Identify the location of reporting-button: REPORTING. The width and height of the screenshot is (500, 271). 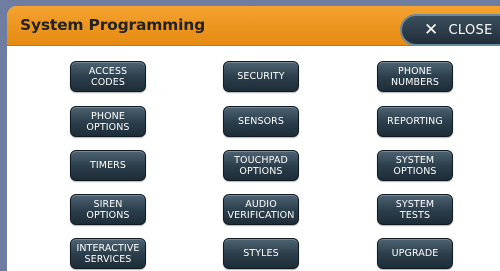
(415, 121).